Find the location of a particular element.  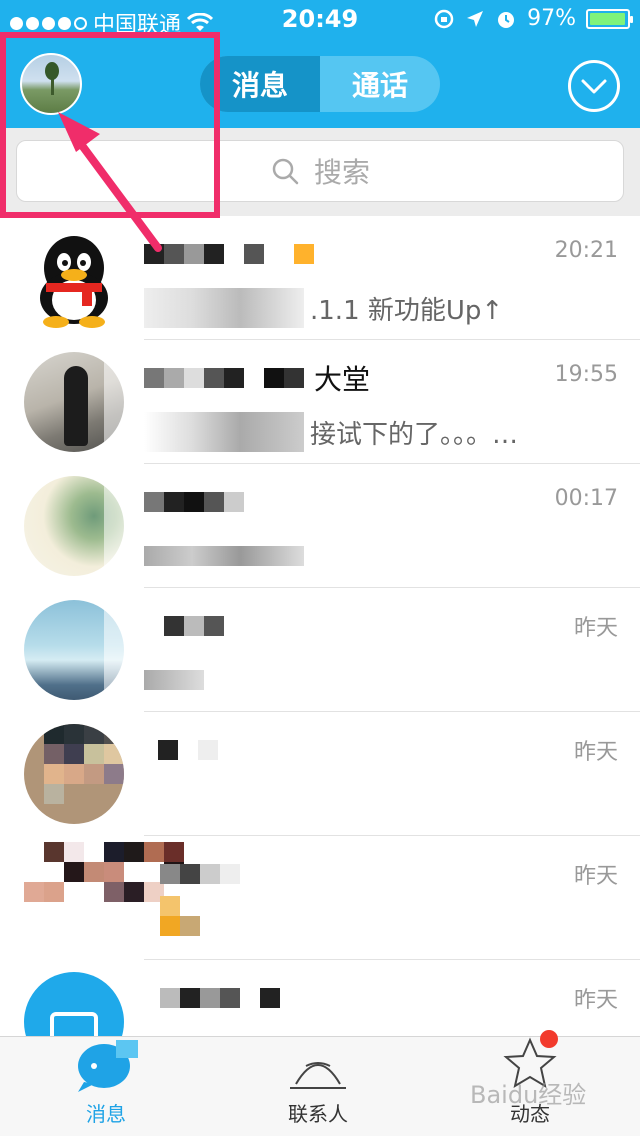

search-icon is located at coordinates (285, 171).